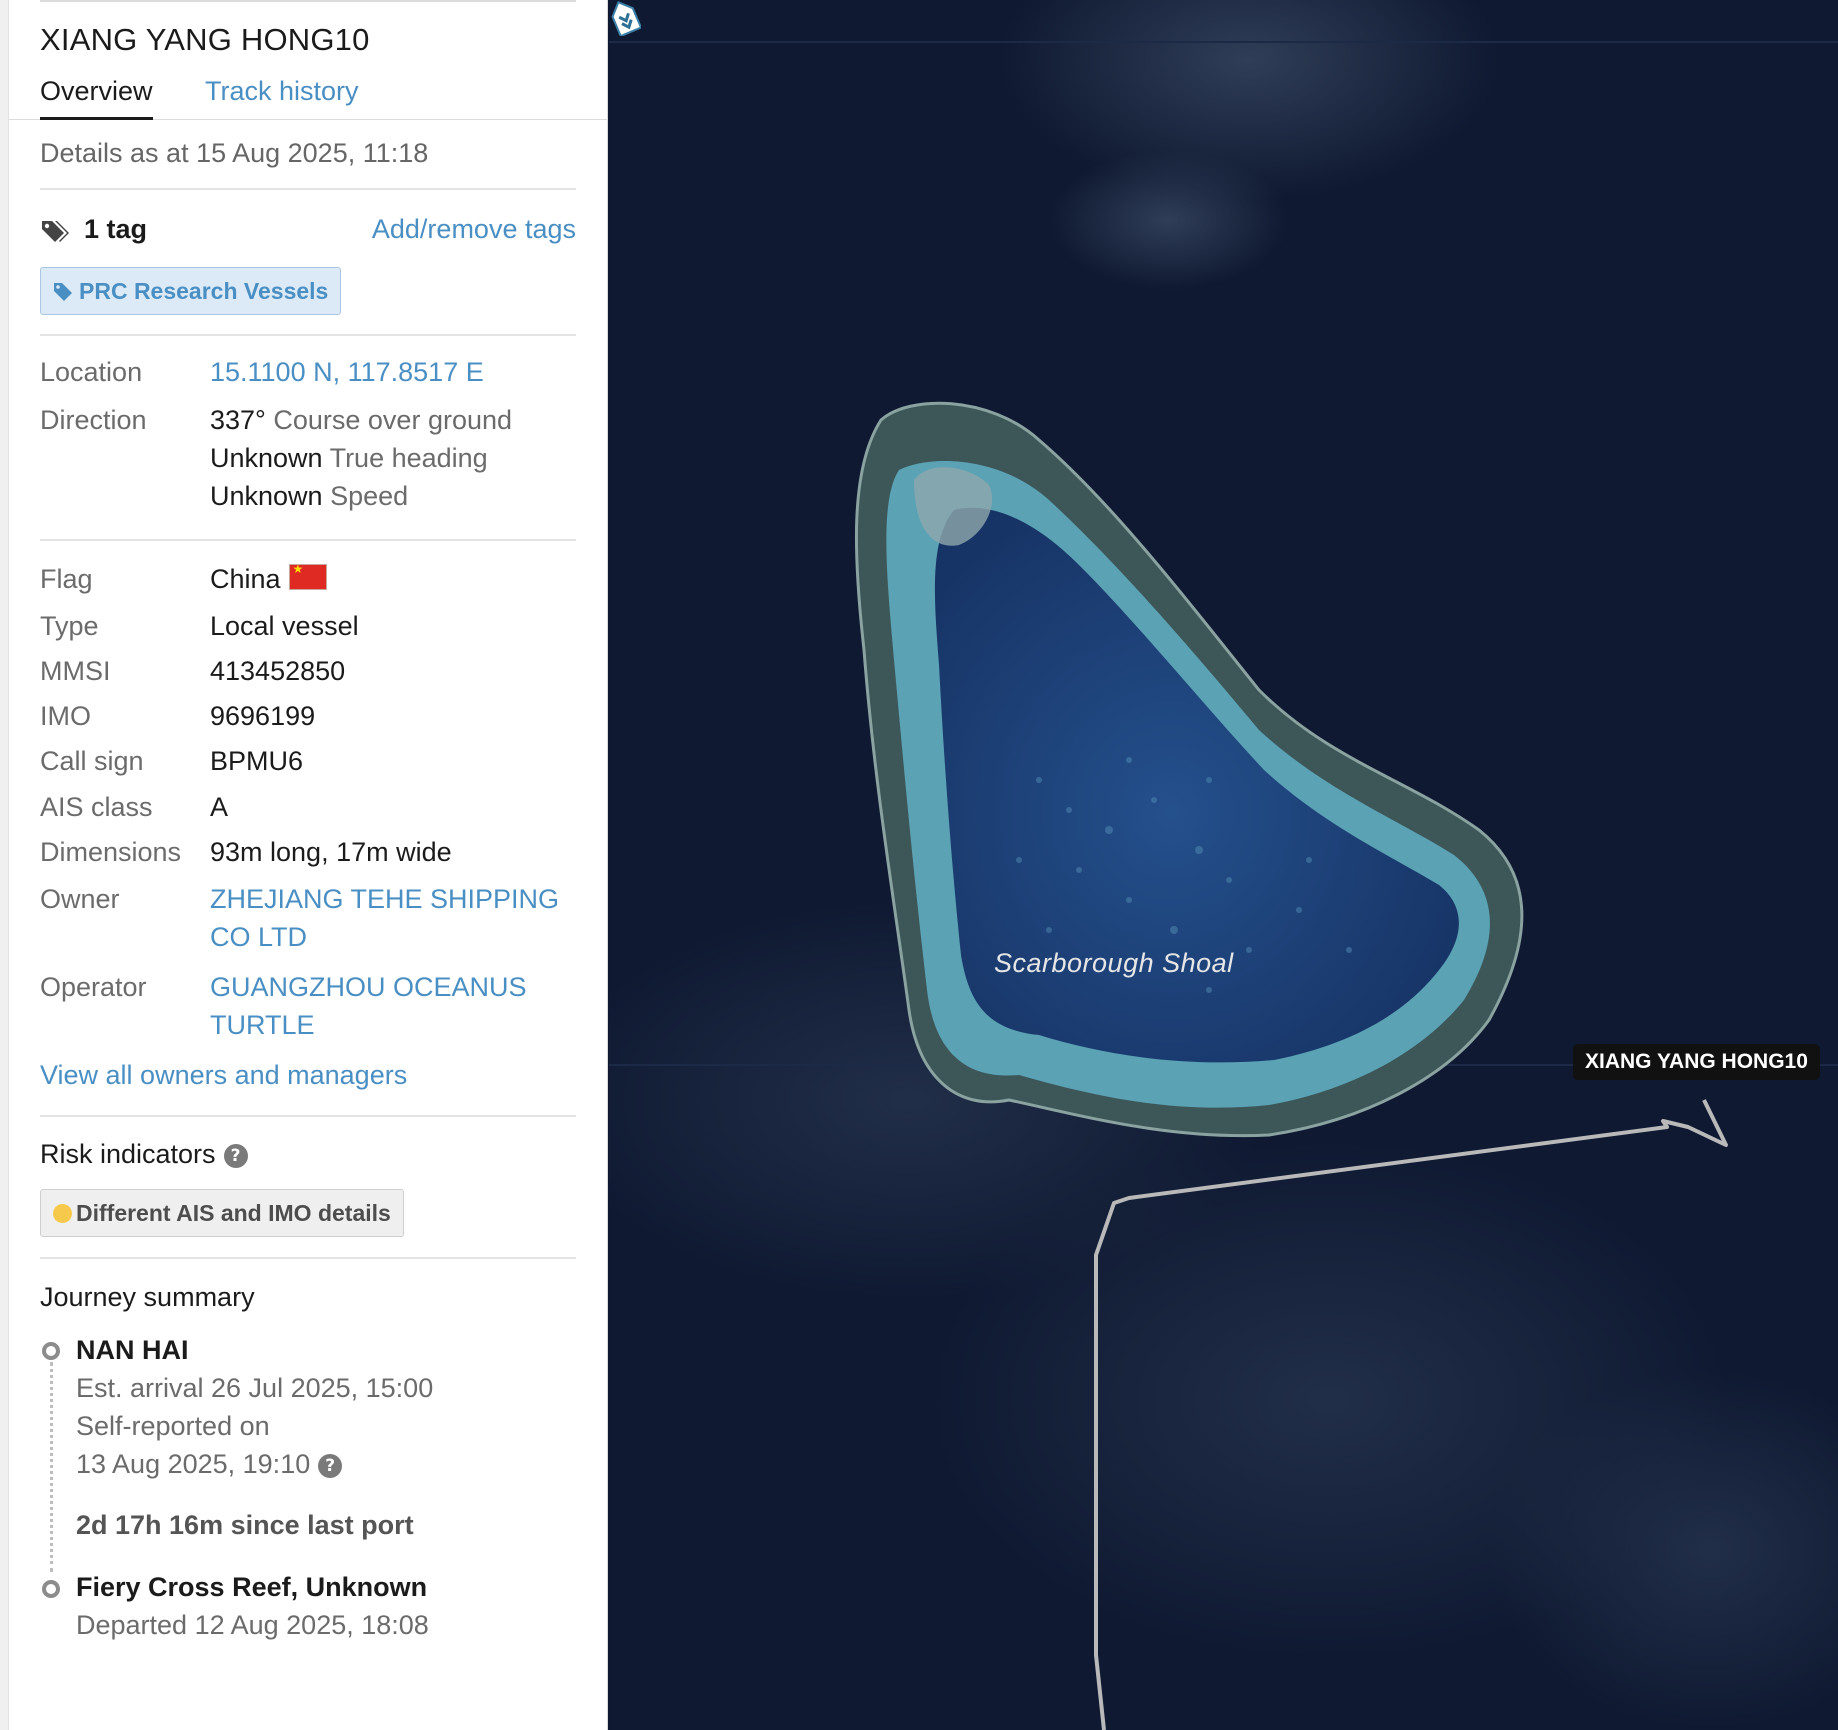 This screenshot has height=1730, width=1838. What do you see at coordinates (111, 852) in the screenshot?
I see `dimensions-label: Dimensions` at bounding box center [111, 852].